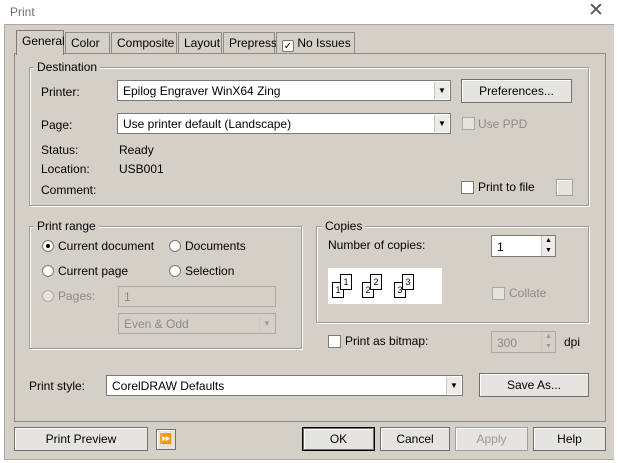  I want to click on print-to-file-browse-button, so click(564, 187).